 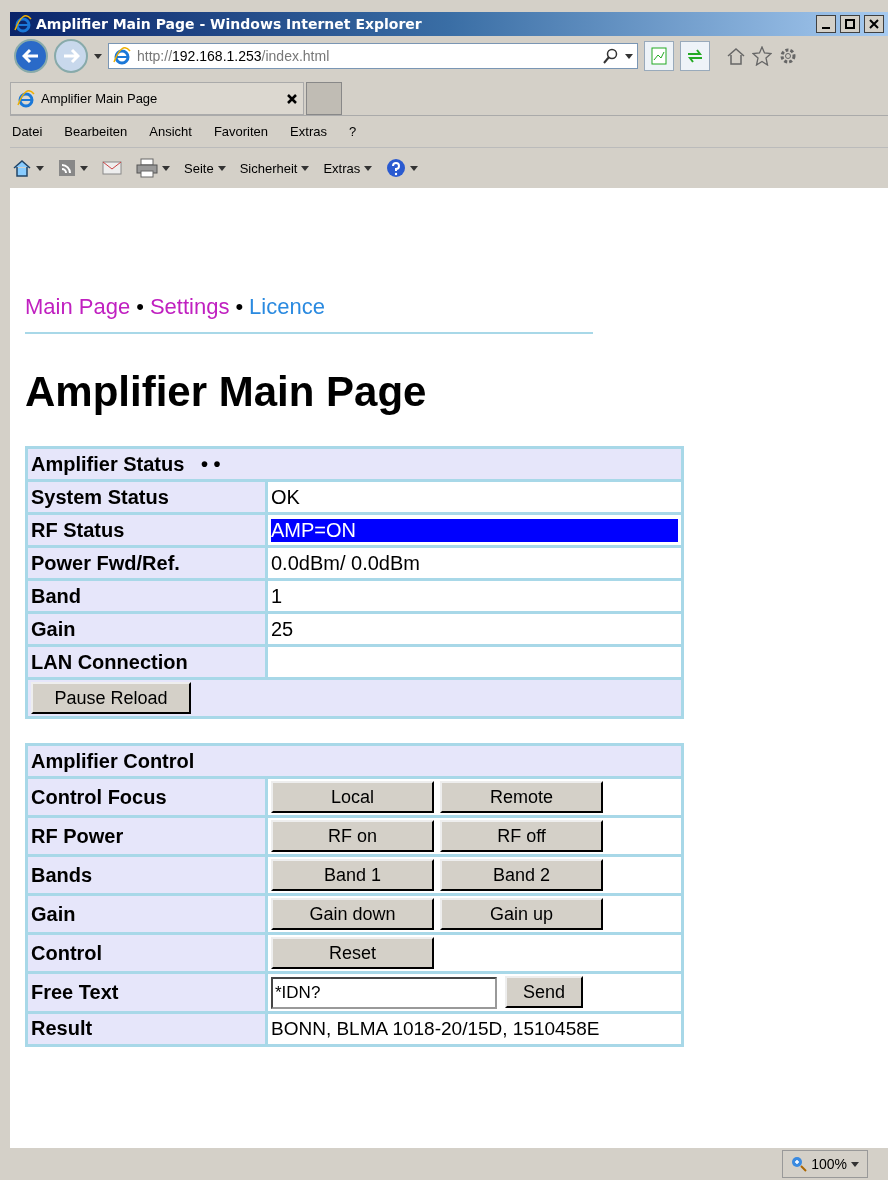 What do you see at coordinates (96, 131) in the screenshot?
I see `menu-item: Bearbeiten` at bounding box center [96, 131].